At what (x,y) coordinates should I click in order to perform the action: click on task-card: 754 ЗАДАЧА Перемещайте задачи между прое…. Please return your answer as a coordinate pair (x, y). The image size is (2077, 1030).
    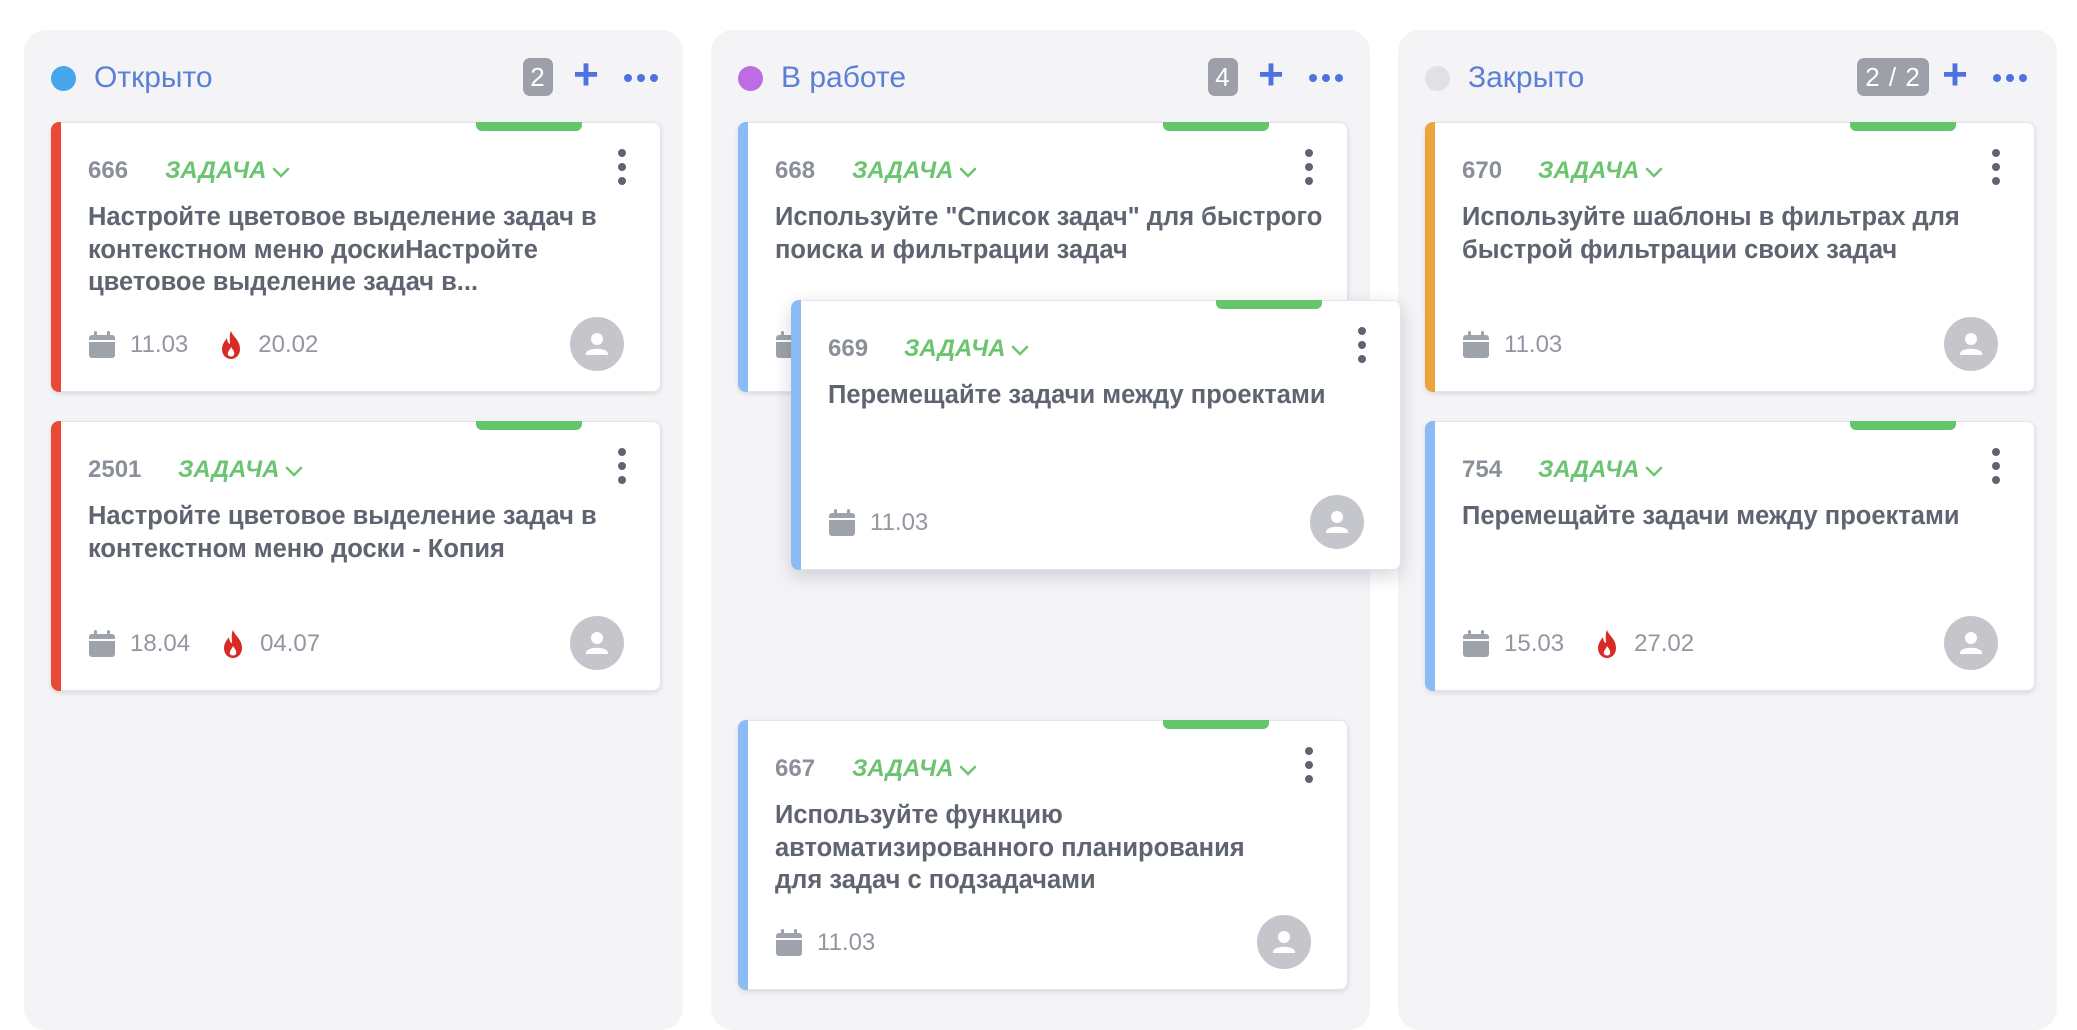
    Looking at the image, I should click on (1730, 556).